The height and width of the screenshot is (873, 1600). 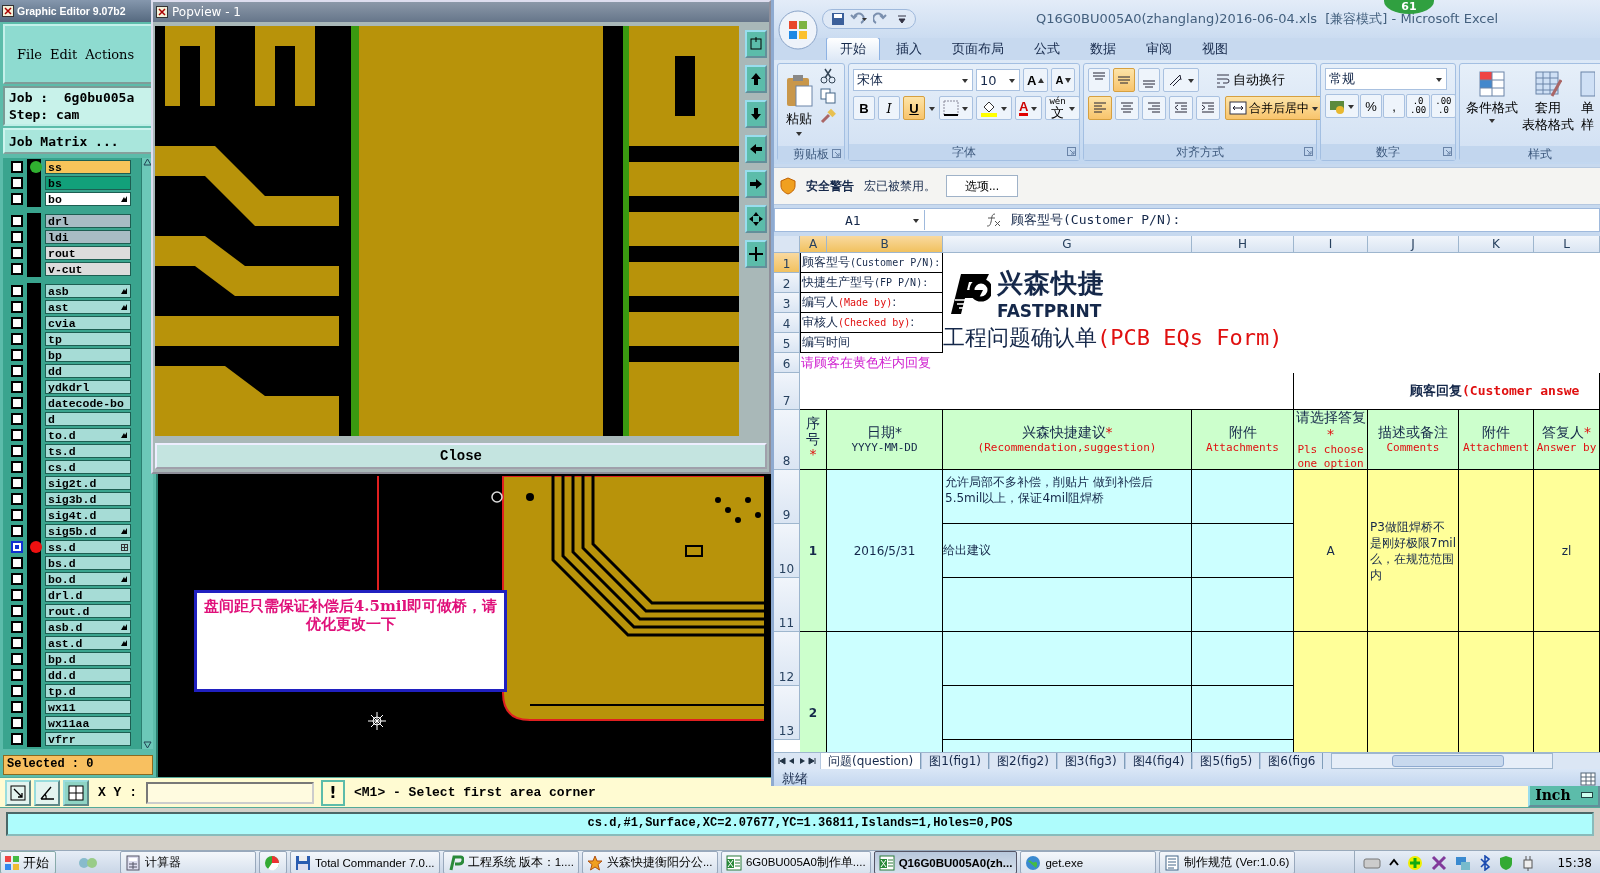 I want to click on launcher-icon, so click(x=836, y=153).